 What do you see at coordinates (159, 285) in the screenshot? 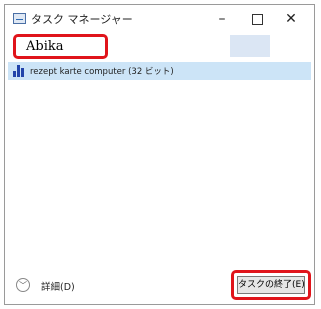
I see `footer: ﹀ 詳細(D) タスクの終了(E)` at bounding box center [159, 285].